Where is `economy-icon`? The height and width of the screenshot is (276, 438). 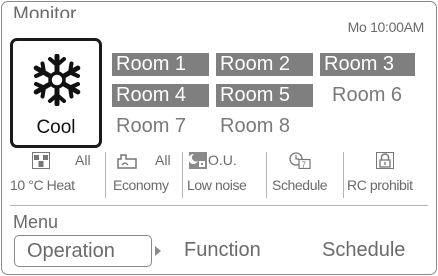
economy-icon is located at coordinates (127, 161).